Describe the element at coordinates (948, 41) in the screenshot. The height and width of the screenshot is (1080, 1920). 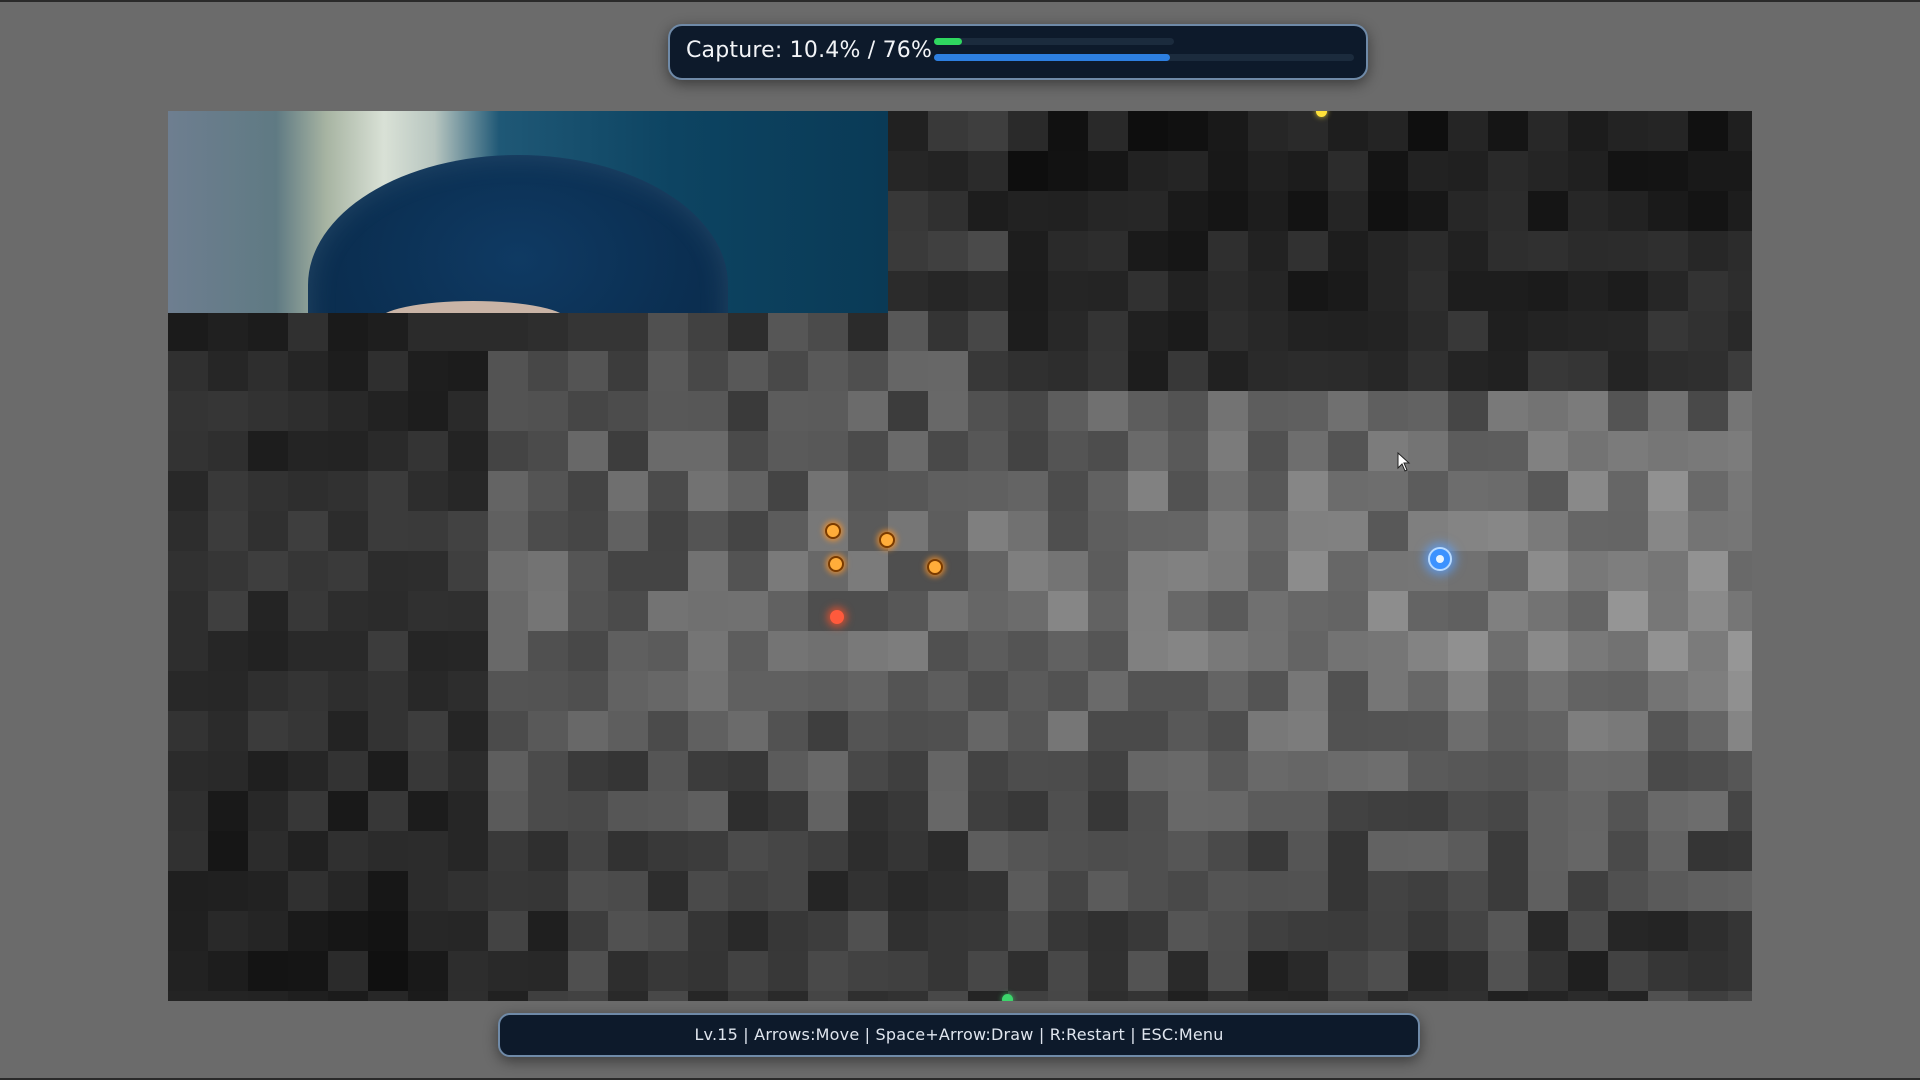
I see `capture-progress-fill` at that location.